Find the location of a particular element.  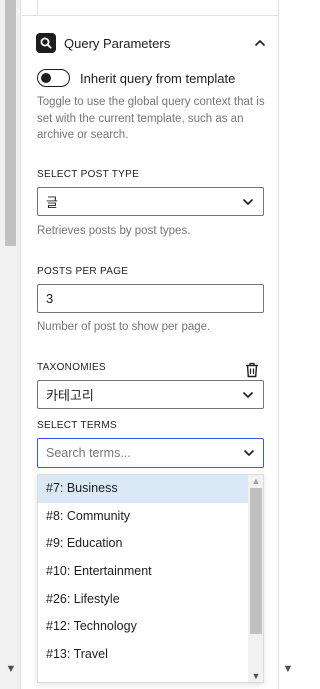

right-panel-edge: ▼ is located at coordinates (287, 344).